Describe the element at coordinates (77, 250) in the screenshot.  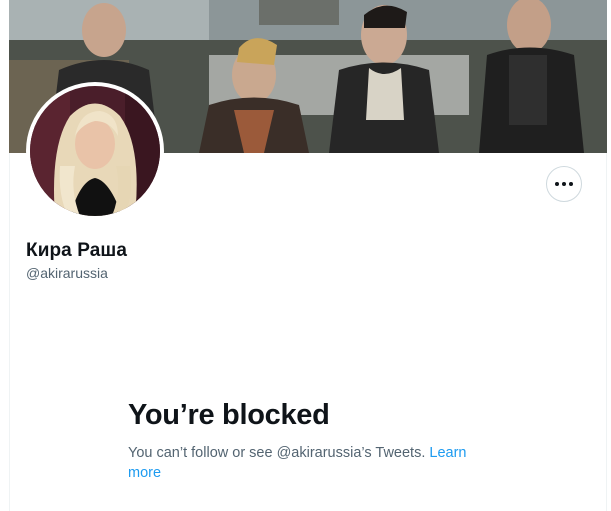
I see `profile-display-name: Кира Раша` at that location.